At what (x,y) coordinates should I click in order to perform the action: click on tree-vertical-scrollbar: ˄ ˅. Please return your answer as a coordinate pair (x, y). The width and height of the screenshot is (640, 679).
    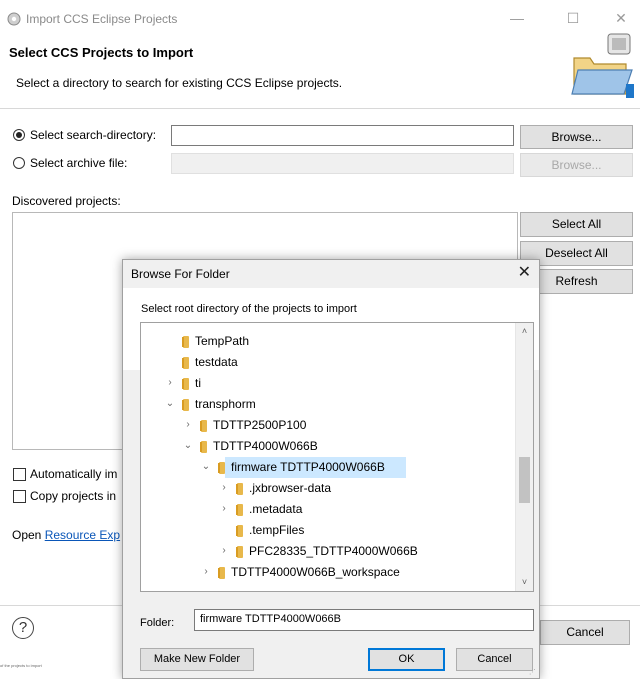
    Looking at the image, I should click on (524, 457).